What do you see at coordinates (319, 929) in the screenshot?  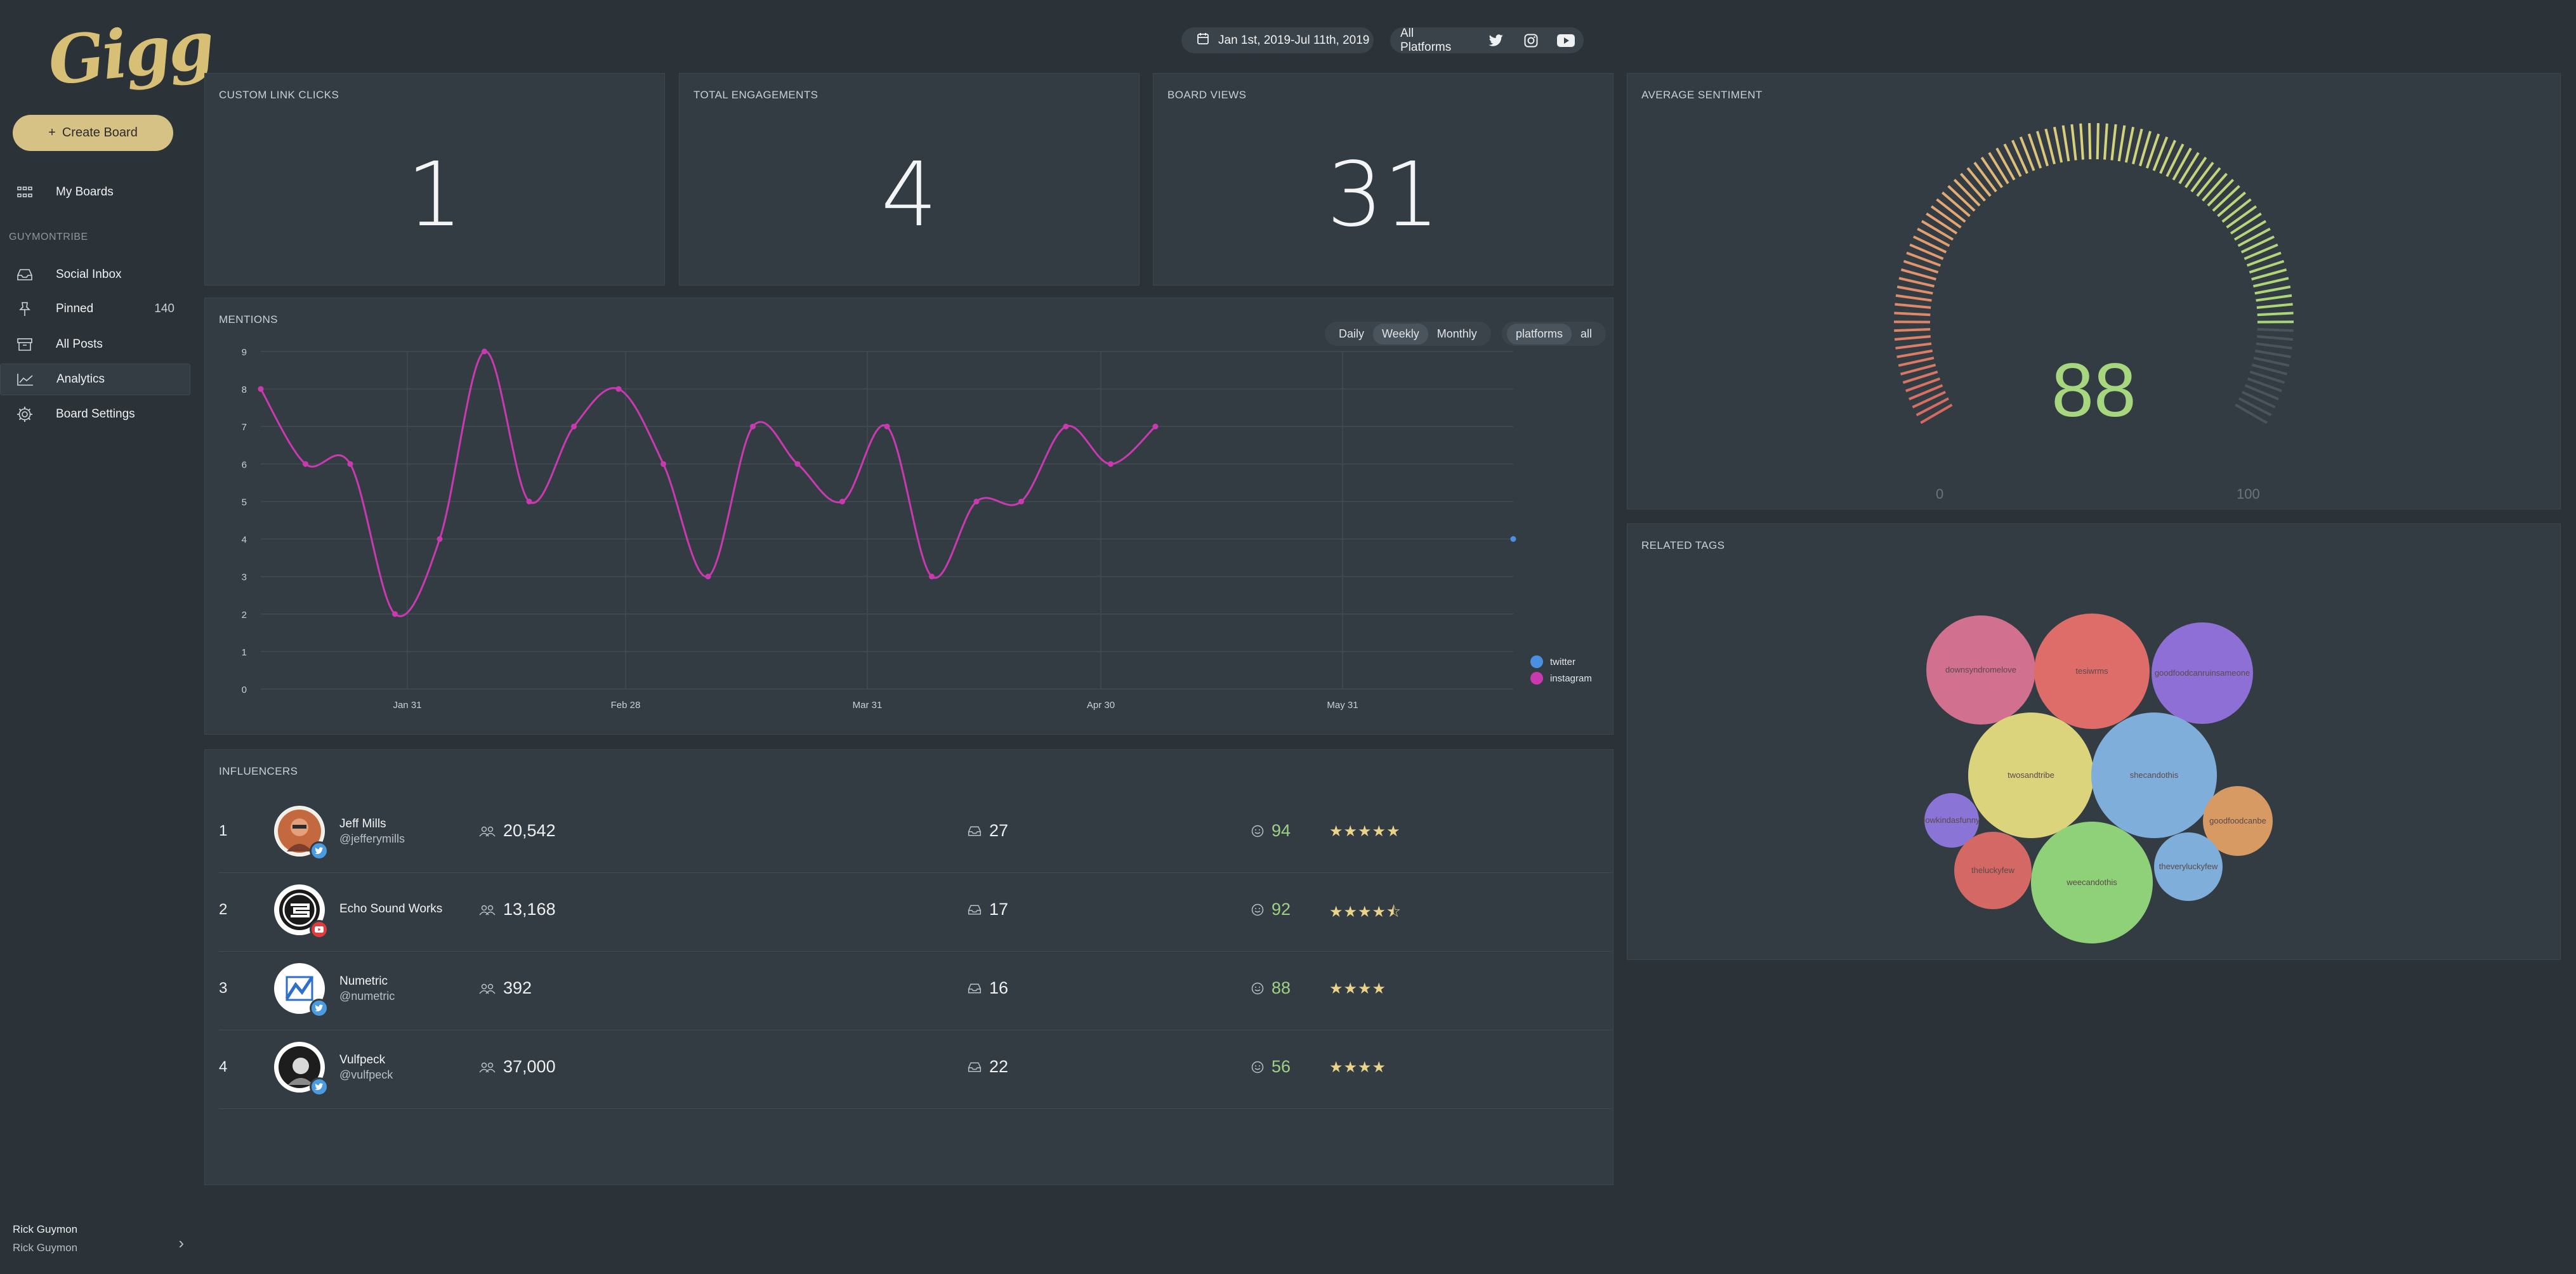 I see `youtube-badge-icon` at bounding box center [319, 929].